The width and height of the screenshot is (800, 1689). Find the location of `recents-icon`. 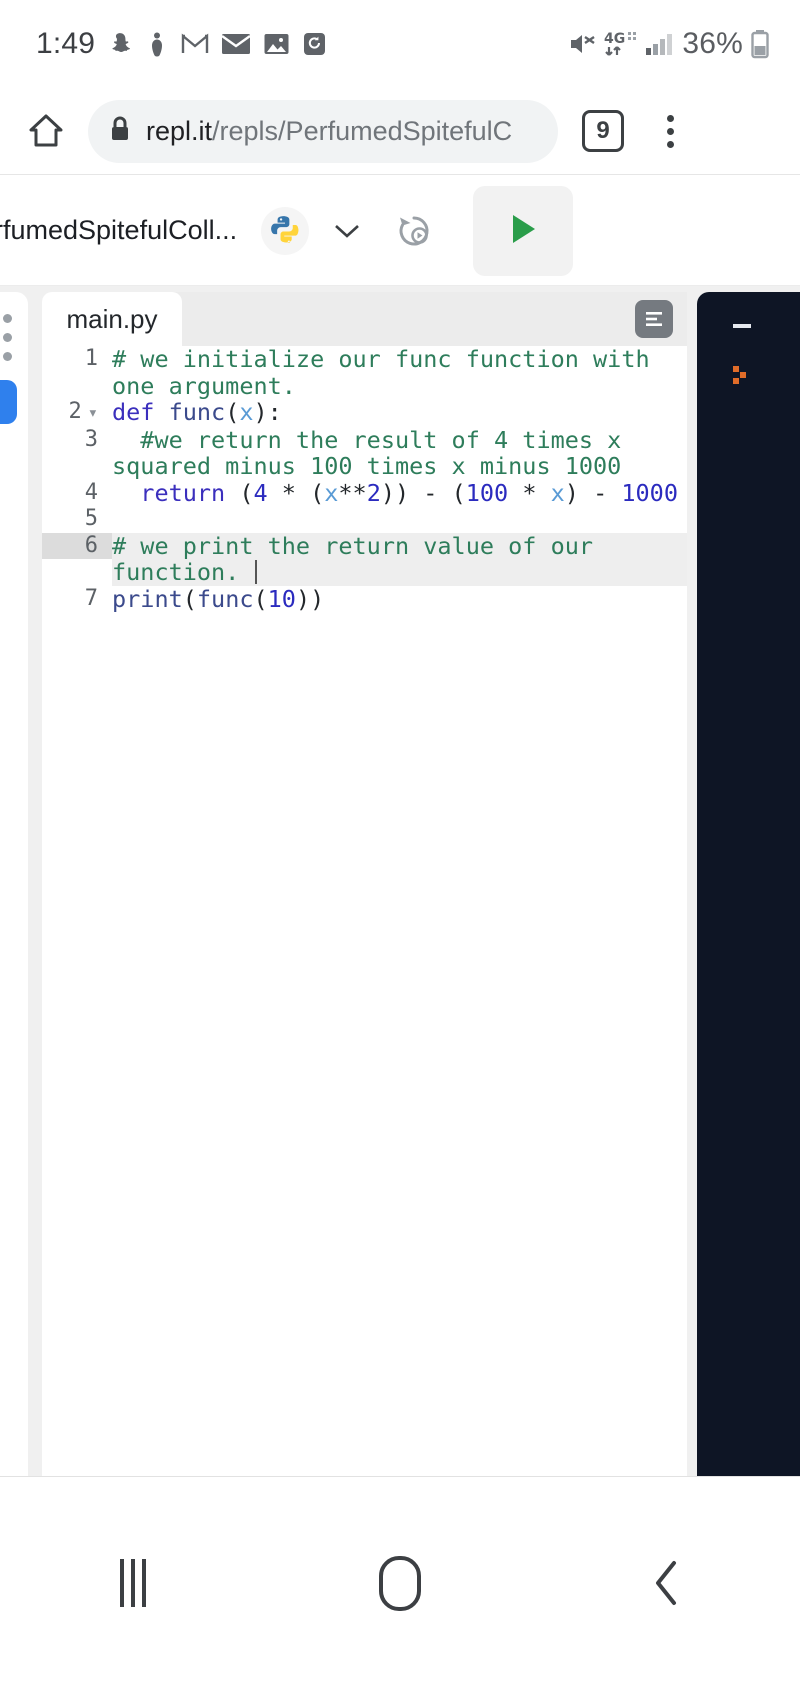

recents-icon is located at coordinates (133, 1583).